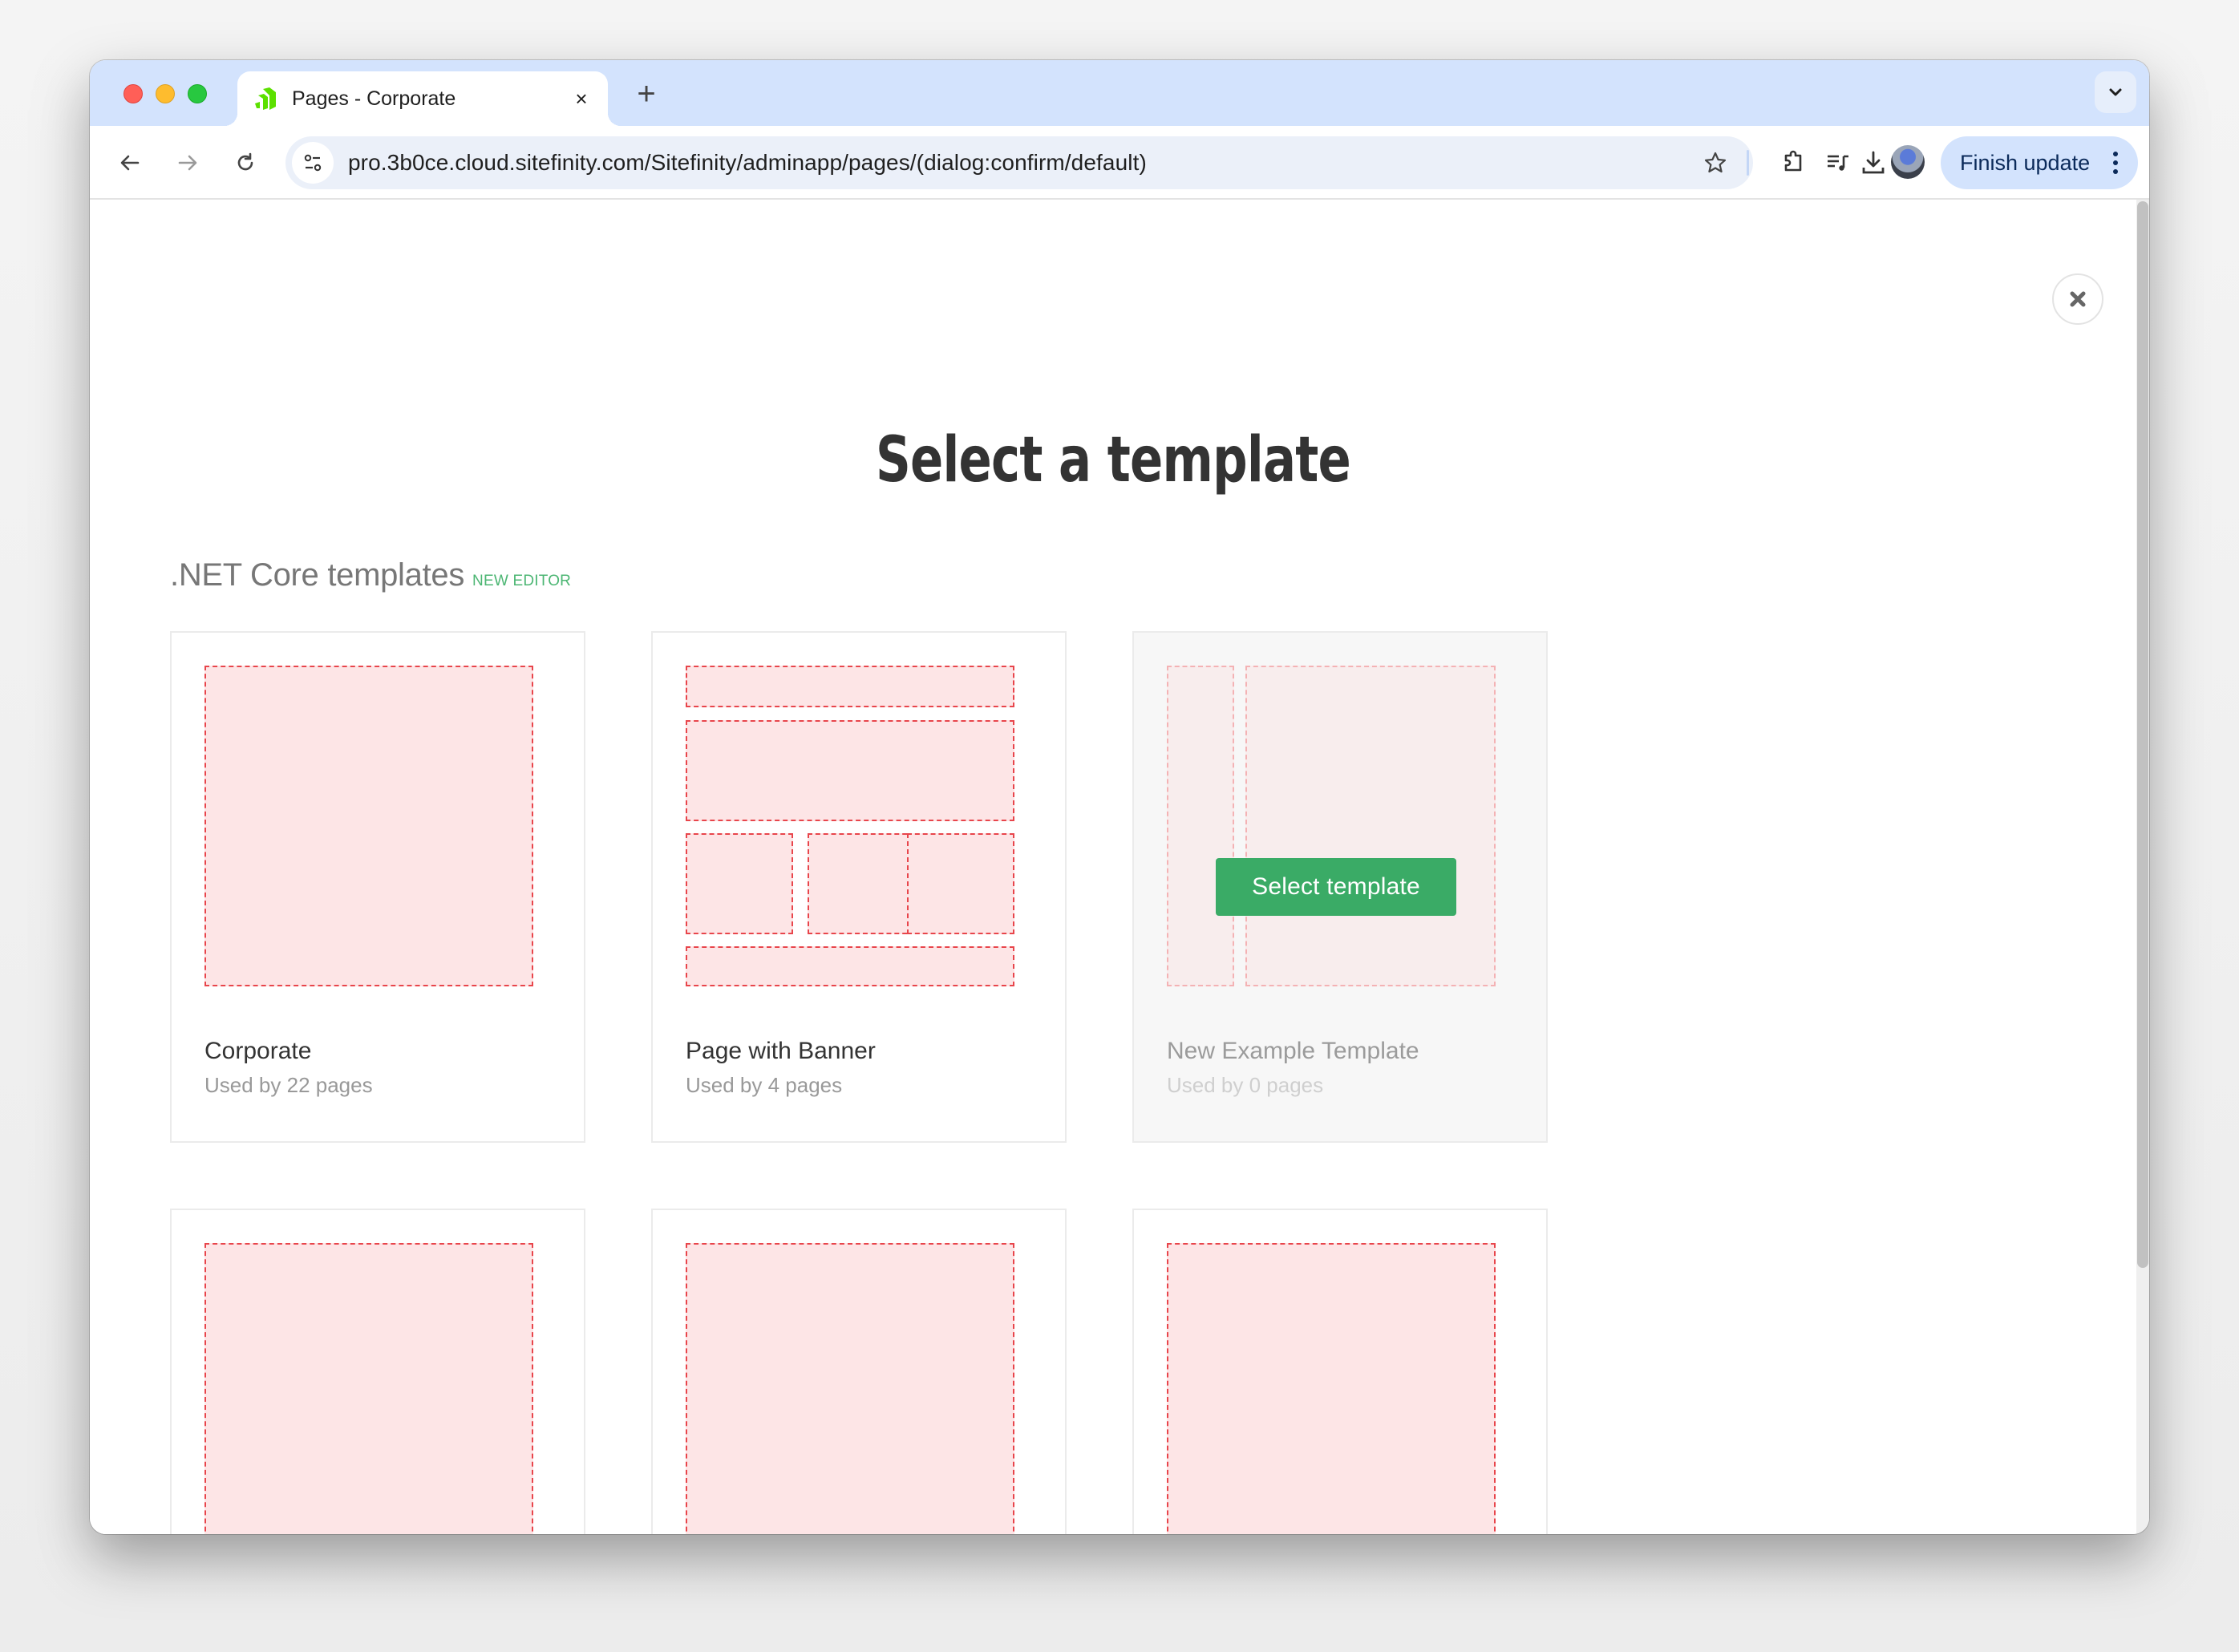 This screenshot has height=1652, width=2239. I want to click on close-icon, so click(2078, 299).